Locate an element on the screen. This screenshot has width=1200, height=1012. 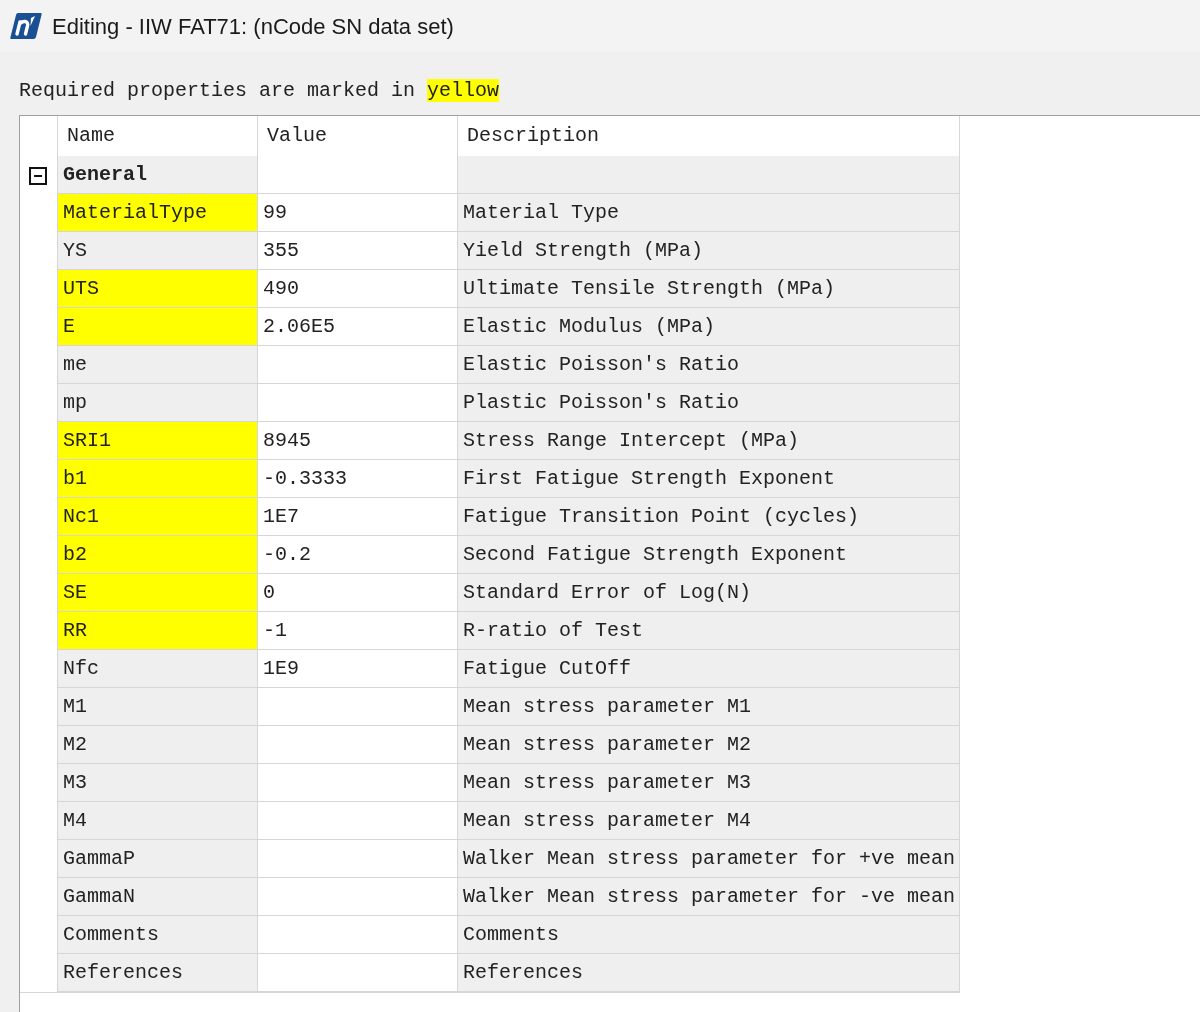
property-description: References is located at coordinates (709, 973).